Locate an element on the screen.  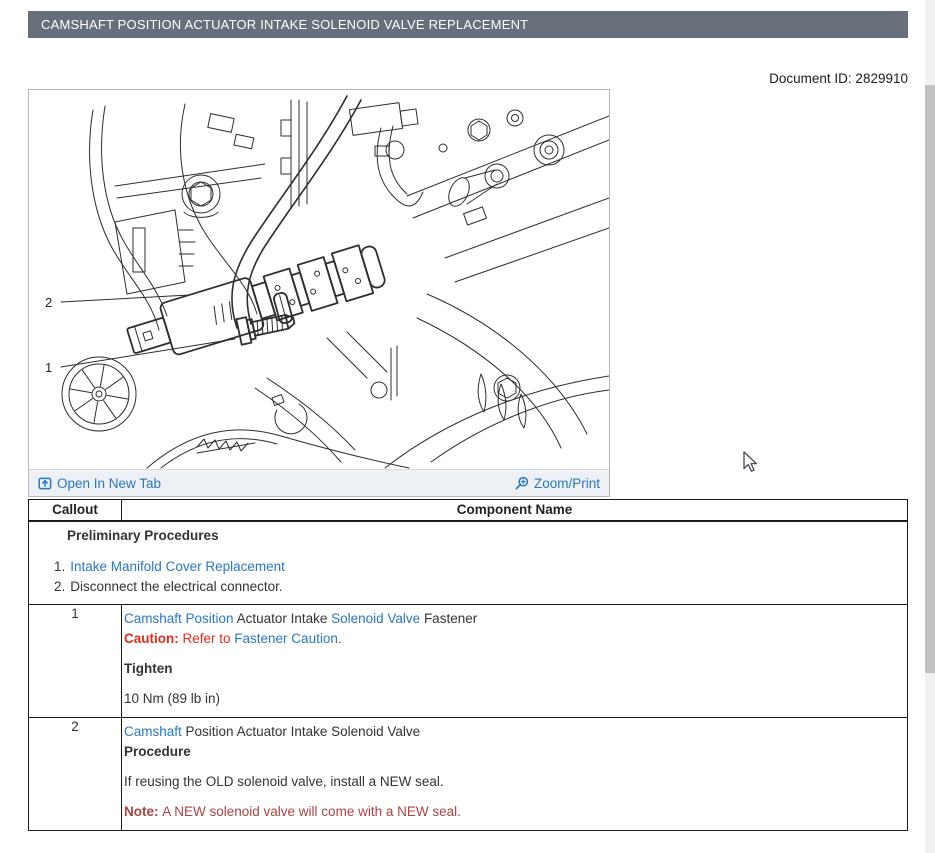
inline-link: Camshaft is located at coordinates (153, 731).